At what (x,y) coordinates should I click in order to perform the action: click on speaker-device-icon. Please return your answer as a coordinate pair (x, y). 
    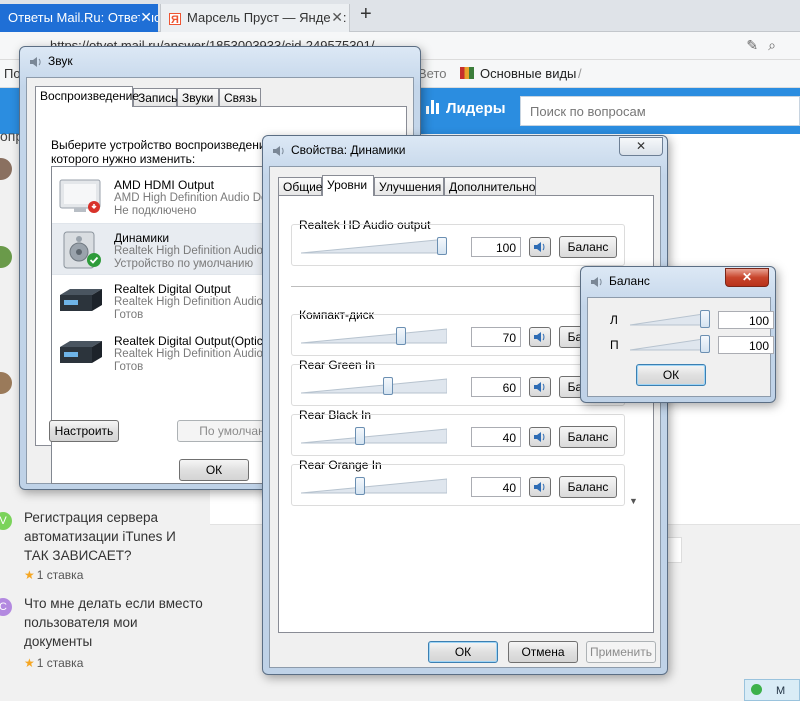
    Looking at the image, I should click on (82, 250).